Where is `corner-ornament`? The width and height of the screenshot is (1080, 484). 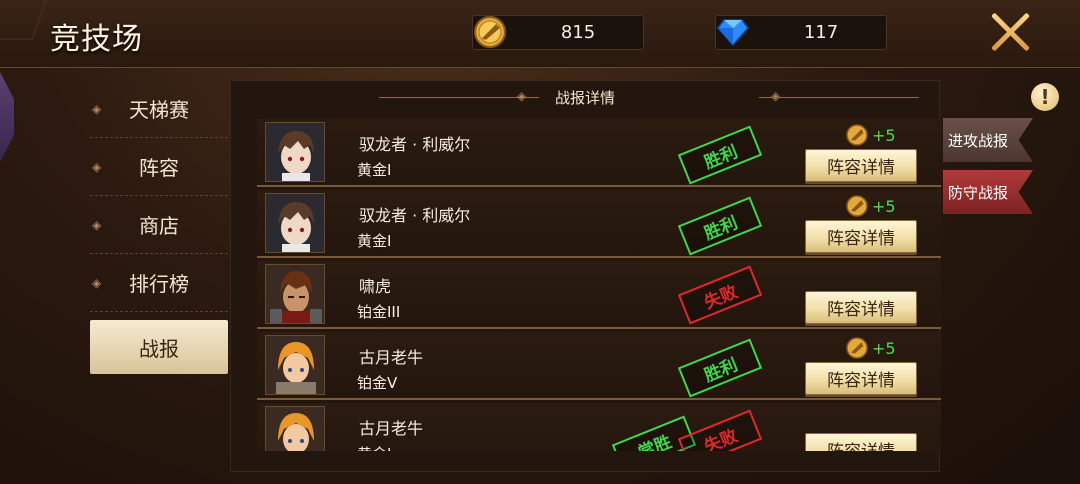
corner-ornament is located at coordinates (24, 20).